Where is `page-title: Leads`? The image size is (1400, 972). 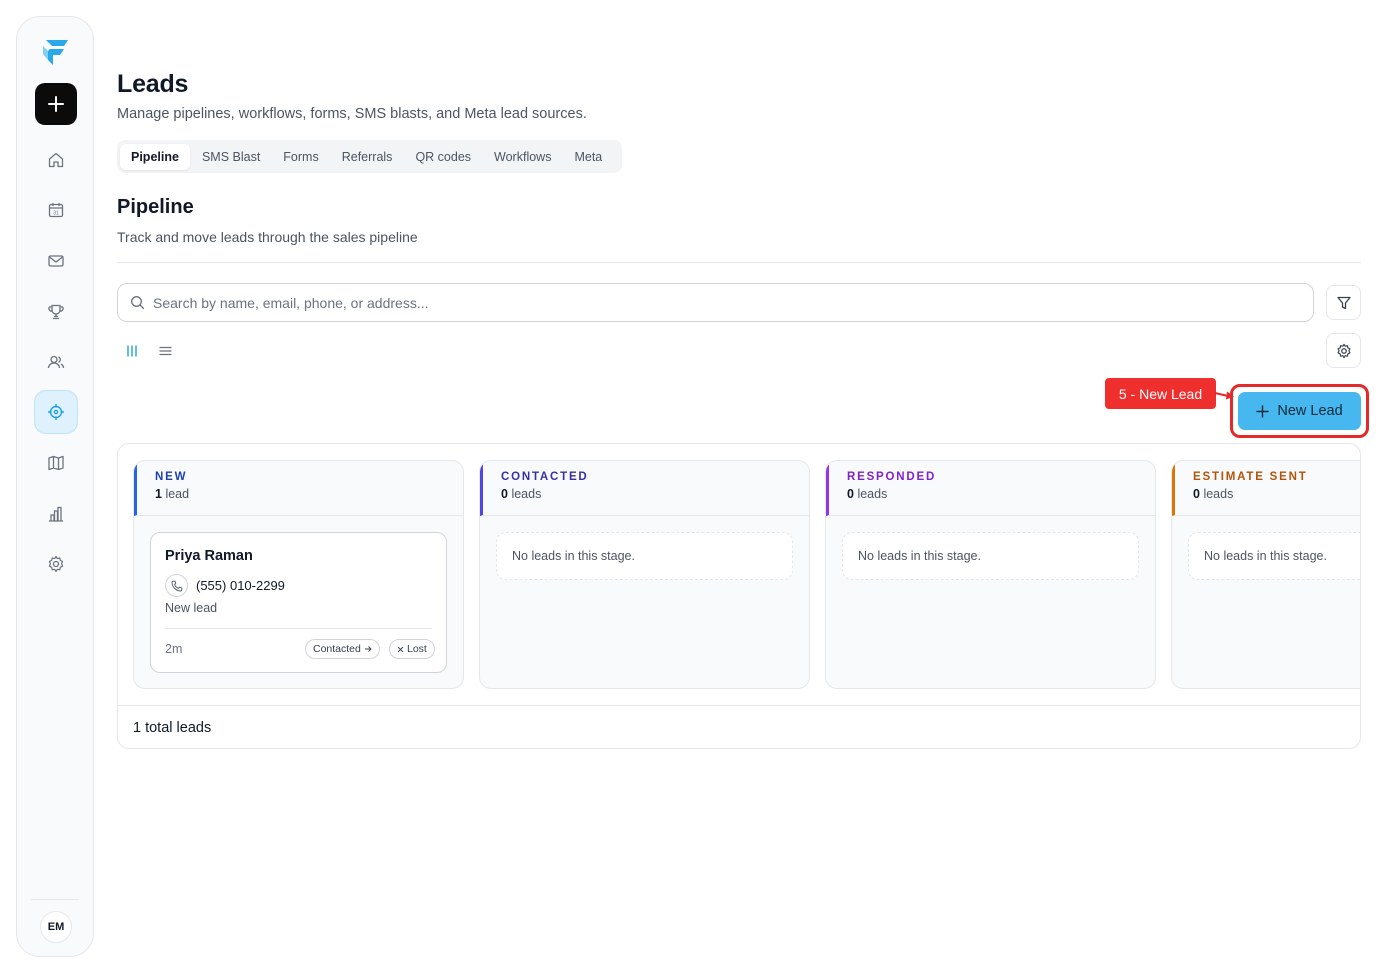
page-title: Leads is located at coordinates (153, 84).